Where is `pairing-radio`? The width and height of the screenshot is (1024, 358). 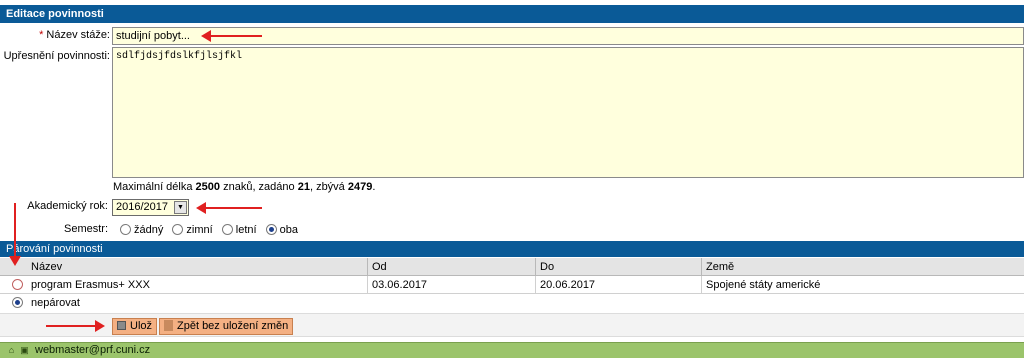 pairing-radio is located at coordinates (19, 285).